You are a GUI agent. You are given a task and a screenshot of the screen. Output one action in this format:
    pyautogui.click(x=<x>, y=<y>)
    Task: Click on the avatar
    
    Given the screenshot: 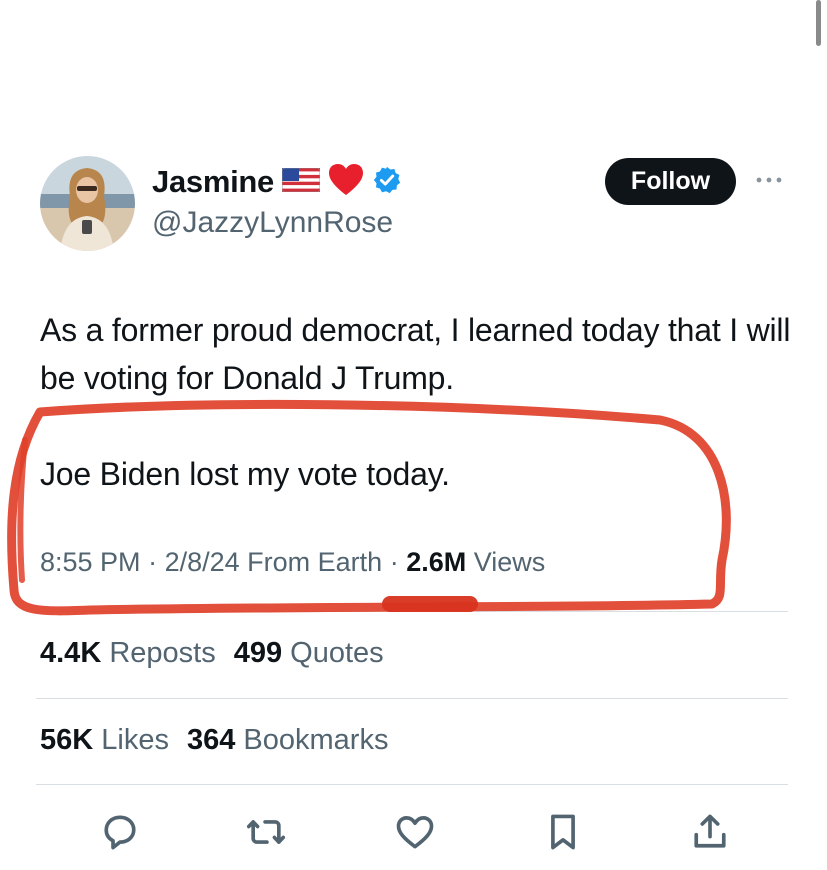 What is the action you would take?
    pyautogui.click(x=87, y=203)
    